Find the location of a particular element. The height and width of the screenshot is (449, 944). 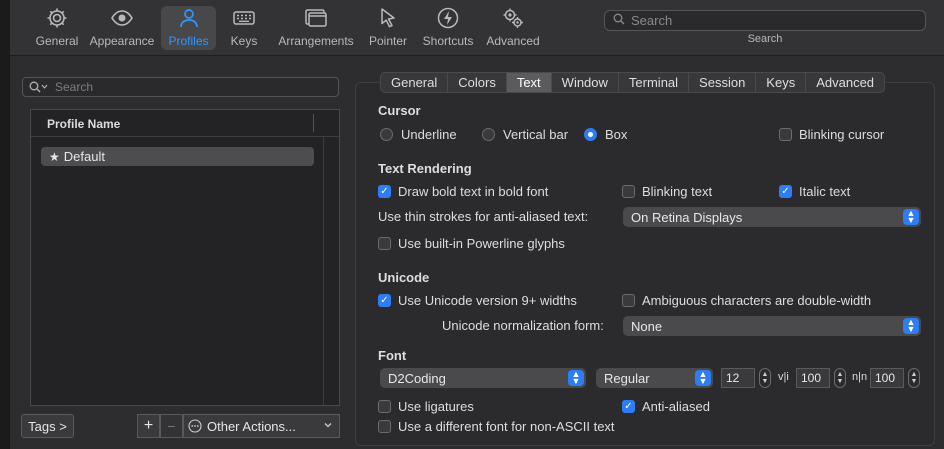

ligatures-checkbox: Use ligatures is located at coordinates (426, 406).